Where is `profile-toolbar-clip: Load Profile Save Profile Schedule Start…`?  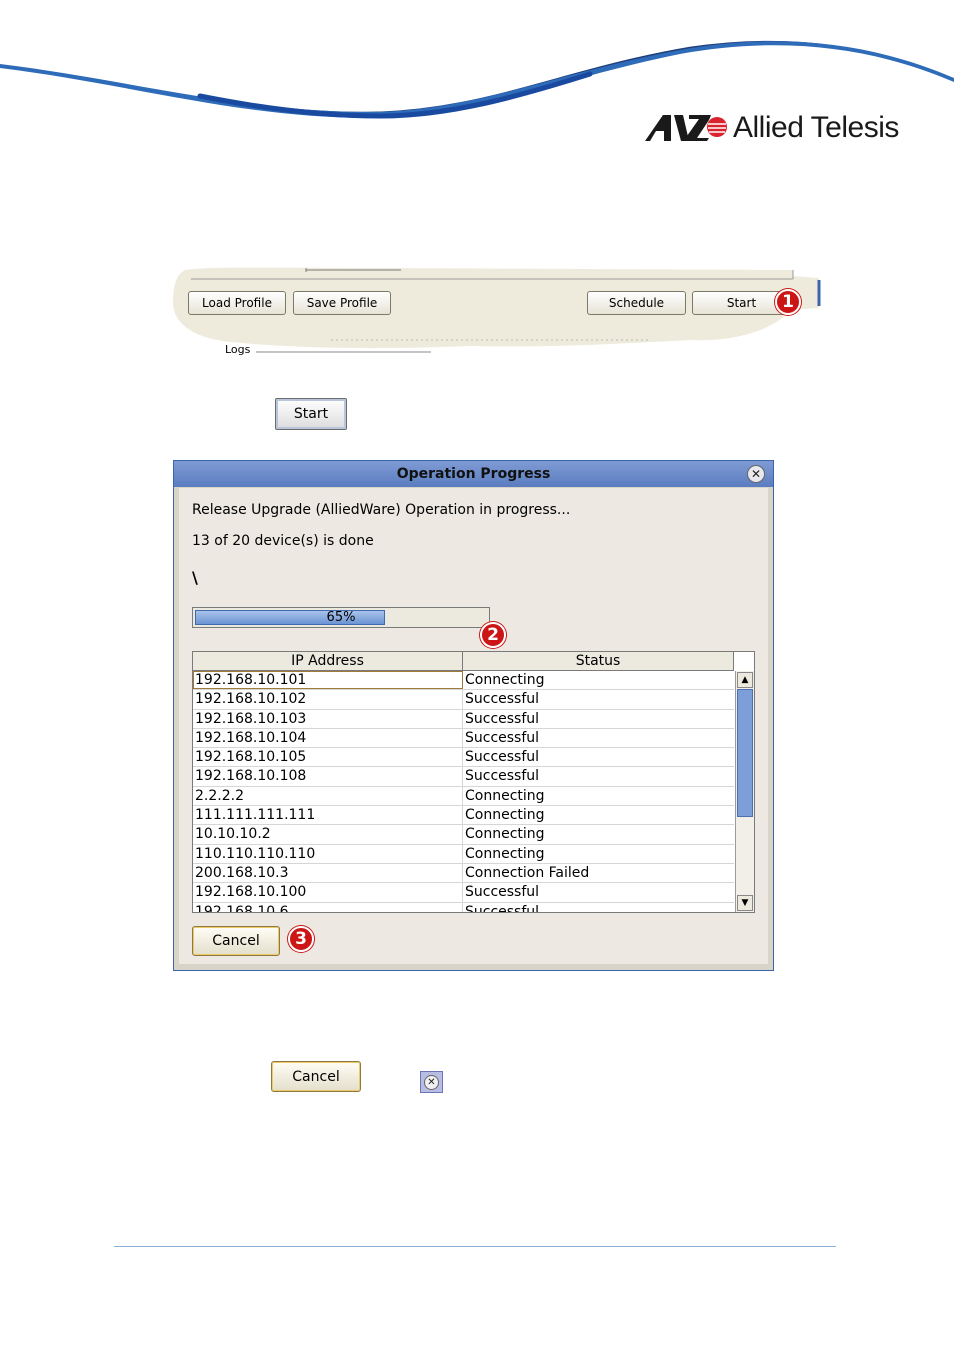
profile-toolbar-clip: Load Profile Save Profile Schedule Start… is located at coordinates (496, 309).